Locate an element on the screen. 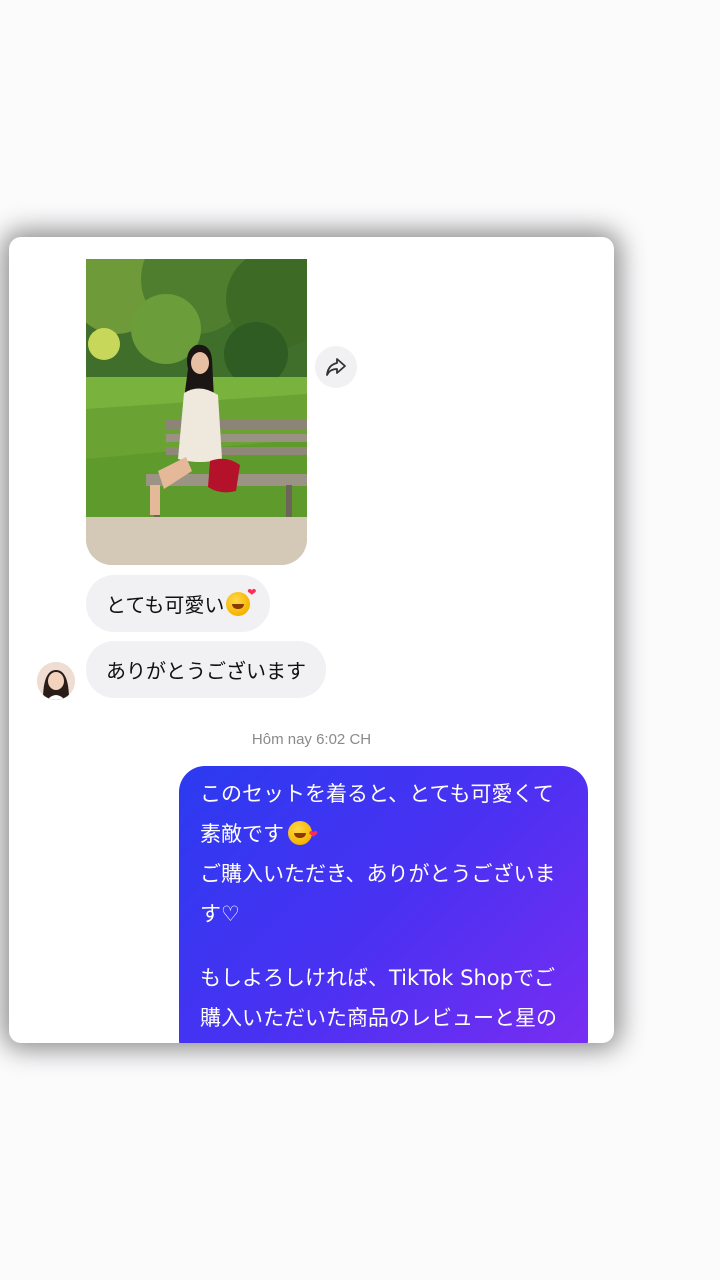 Image resolution: width=720 pixels, height=1280 pixels. shared-photo-message is located at coordinates (196, 412).